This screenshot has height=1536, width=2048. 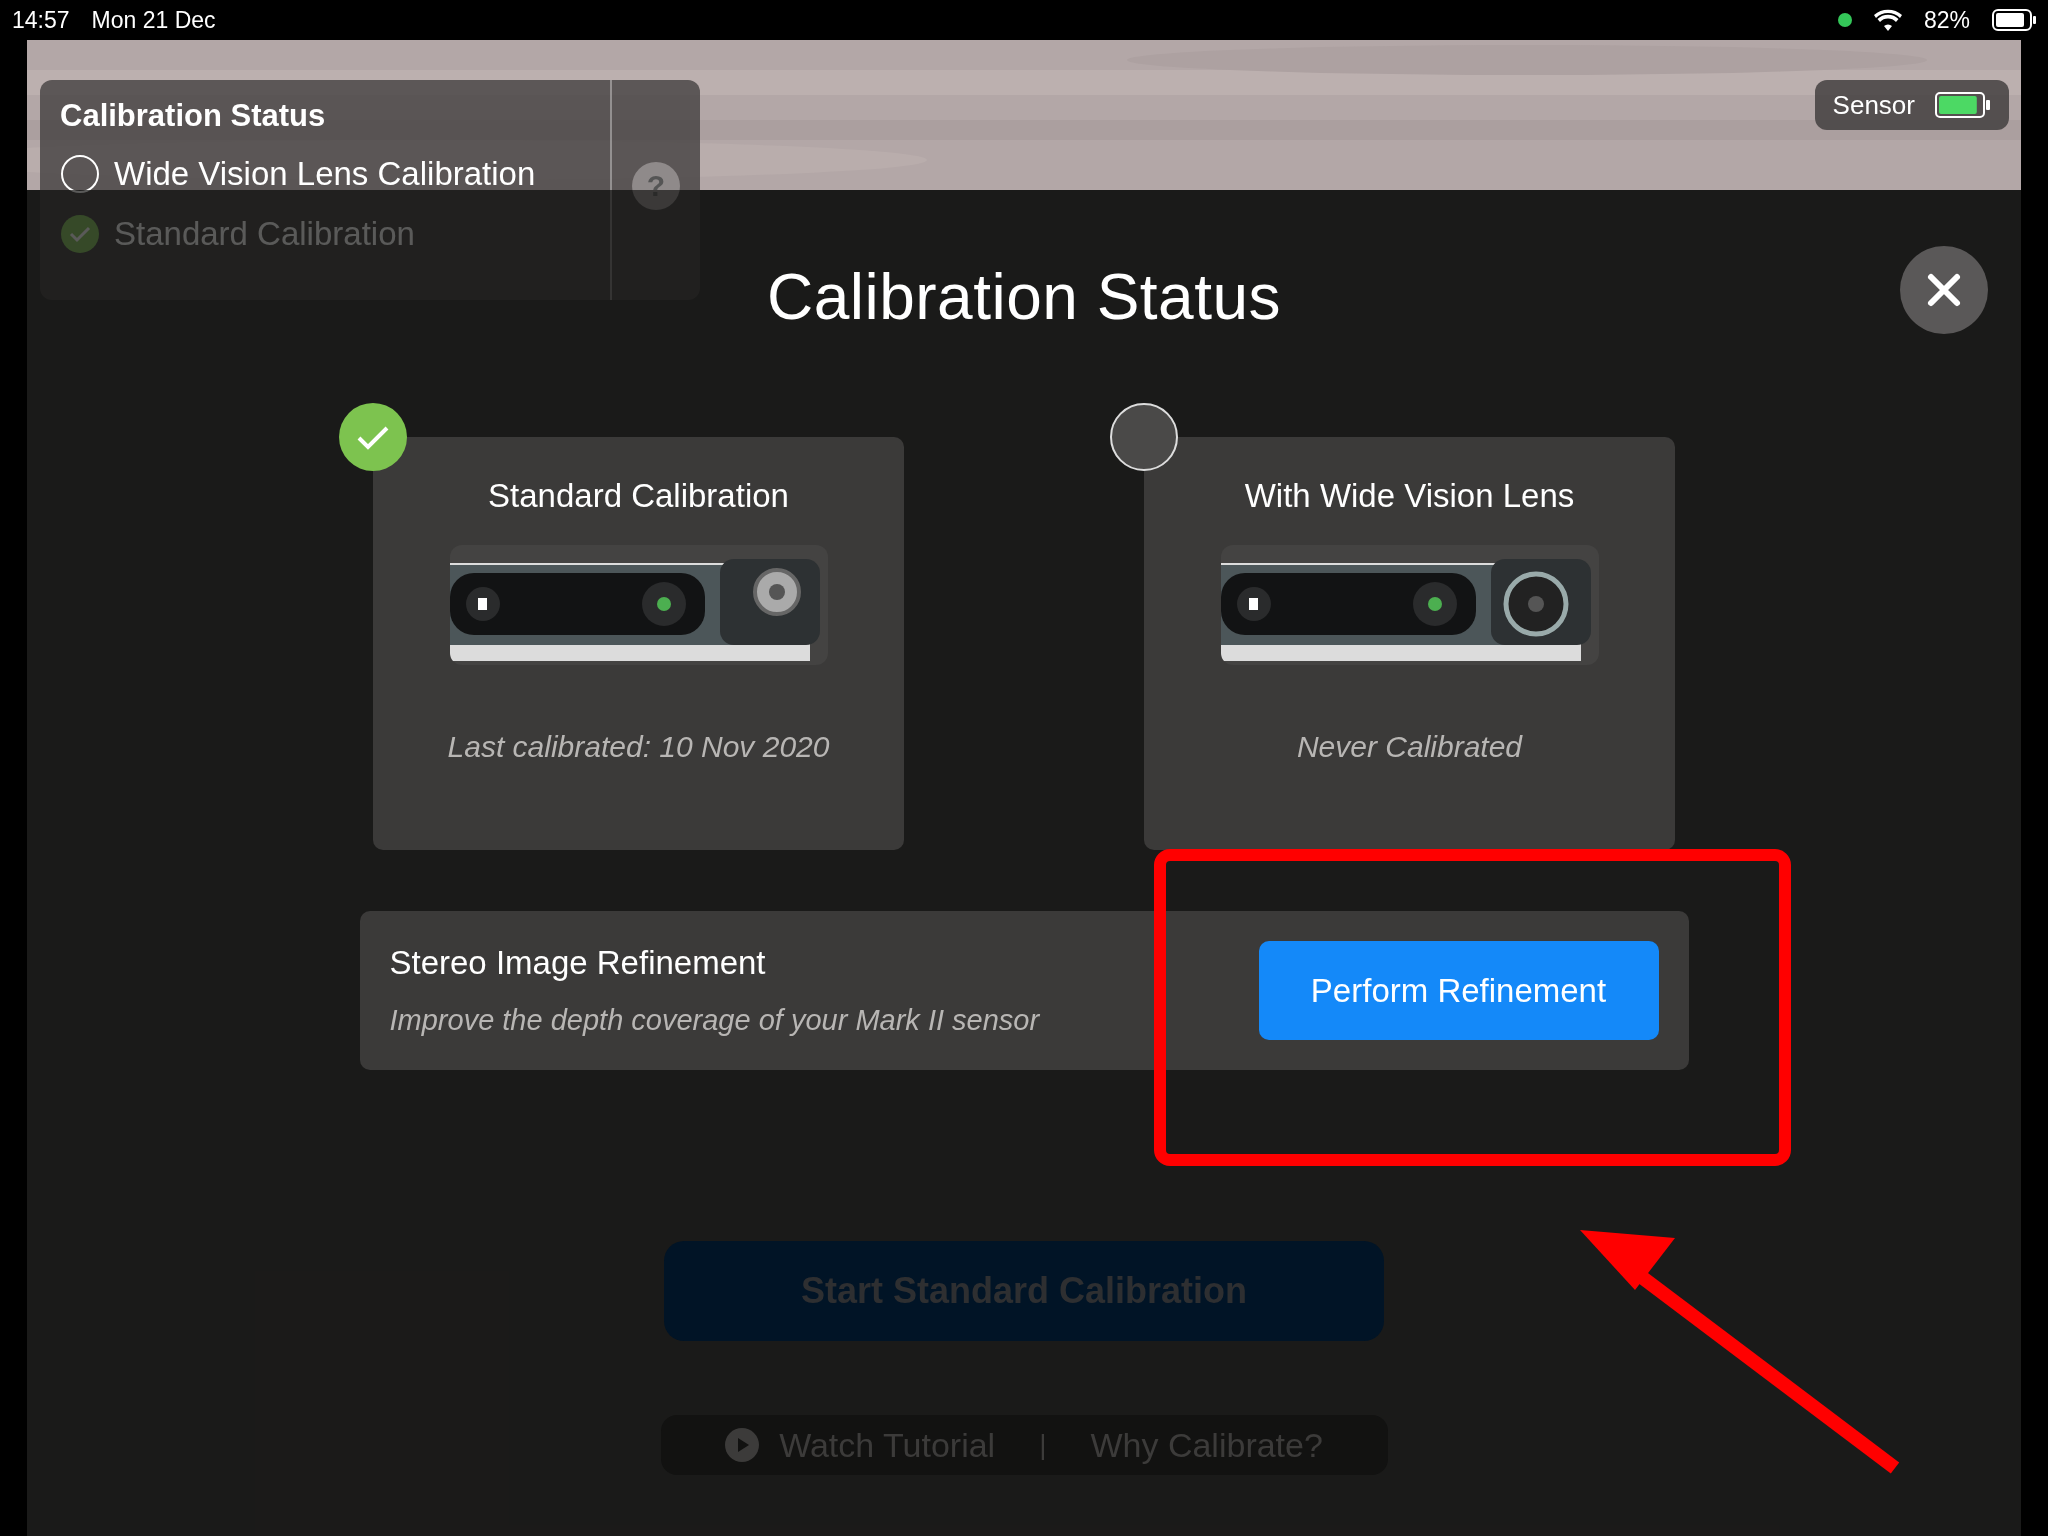 What do you see at coordinates (715, 1020) in the screenshot?
I see `refinement-description: Improve the depth coverage of your Mark II sensor` at bounding box center [715, 1020].